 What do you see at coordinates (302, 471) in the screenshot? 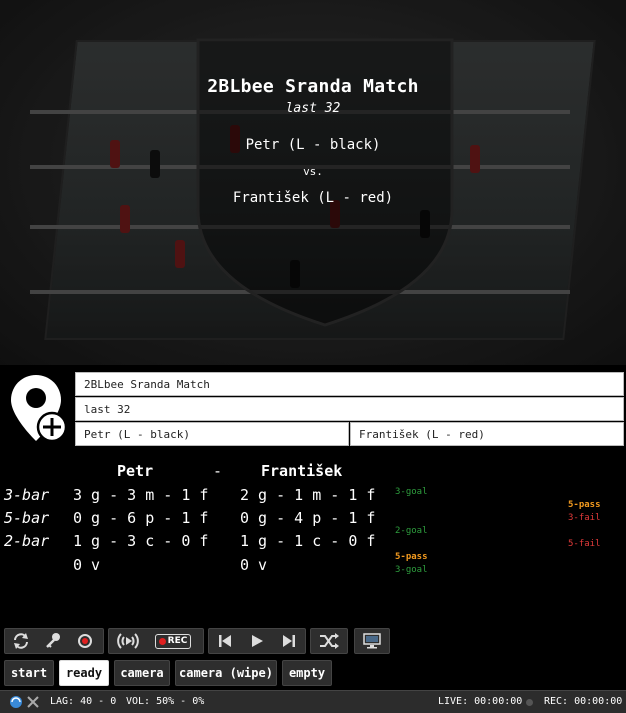
I see `score-header-player2: František` at bounding box center [302, 471].